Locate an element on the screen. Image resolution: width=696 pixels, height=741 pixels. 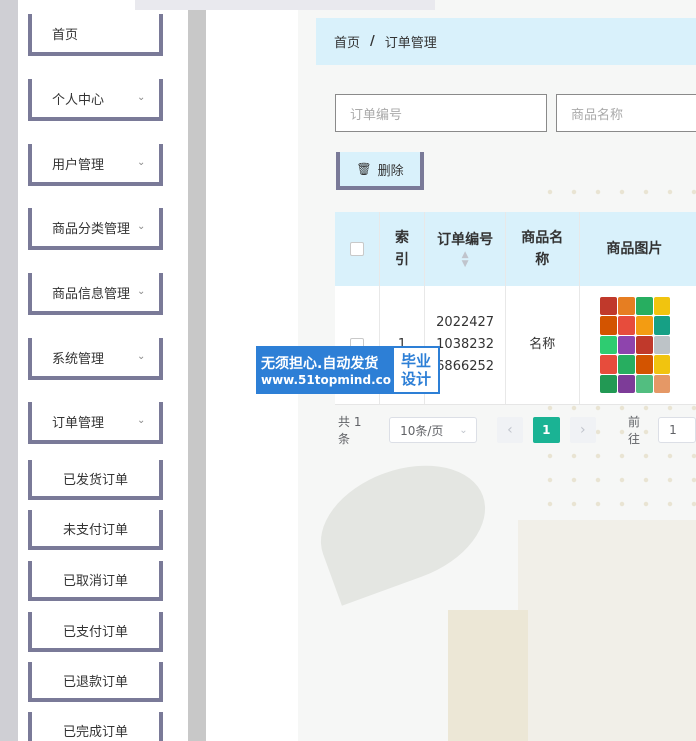
table-header: 索引 订单编号 ▲ ▼ 商品名称 商品图片 is located at coordinates (515, 249).